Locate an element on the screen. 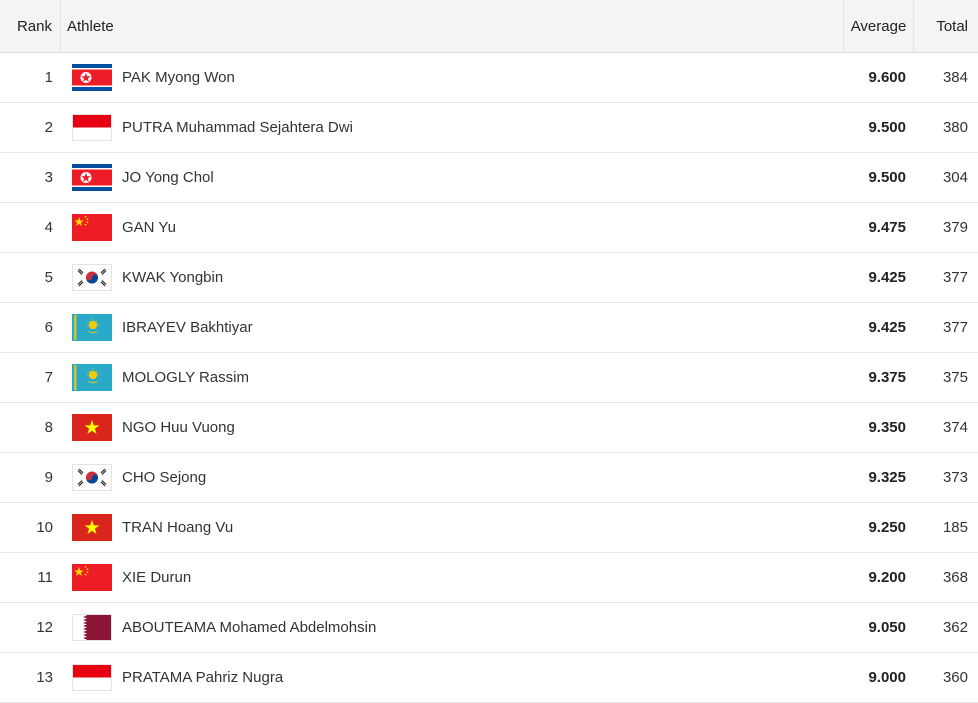 The height and width of the screenshot is (703, 978). athlete-name: JO Yong Chol is located at coordinates (168, 177).